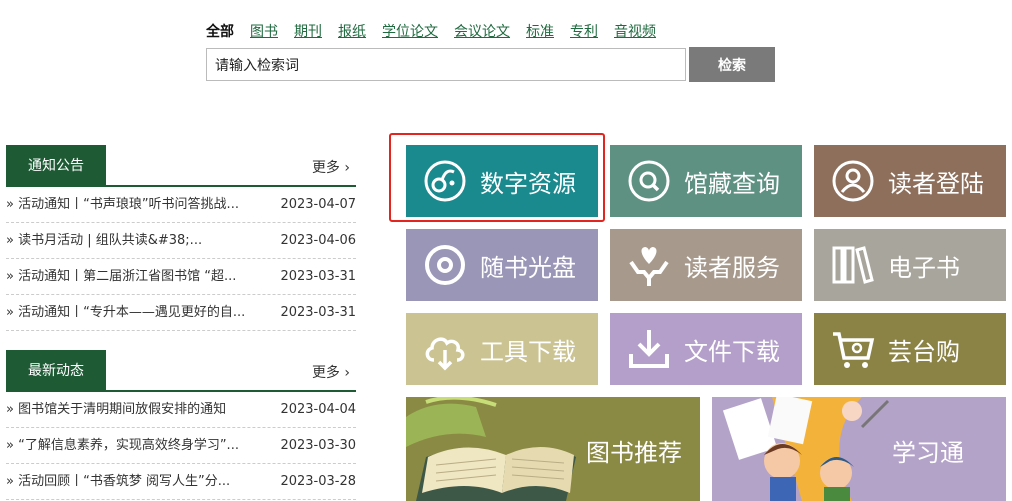 The image size is (1012, 501). I want to click on tile-label: 文件下载, so click(732, 351).